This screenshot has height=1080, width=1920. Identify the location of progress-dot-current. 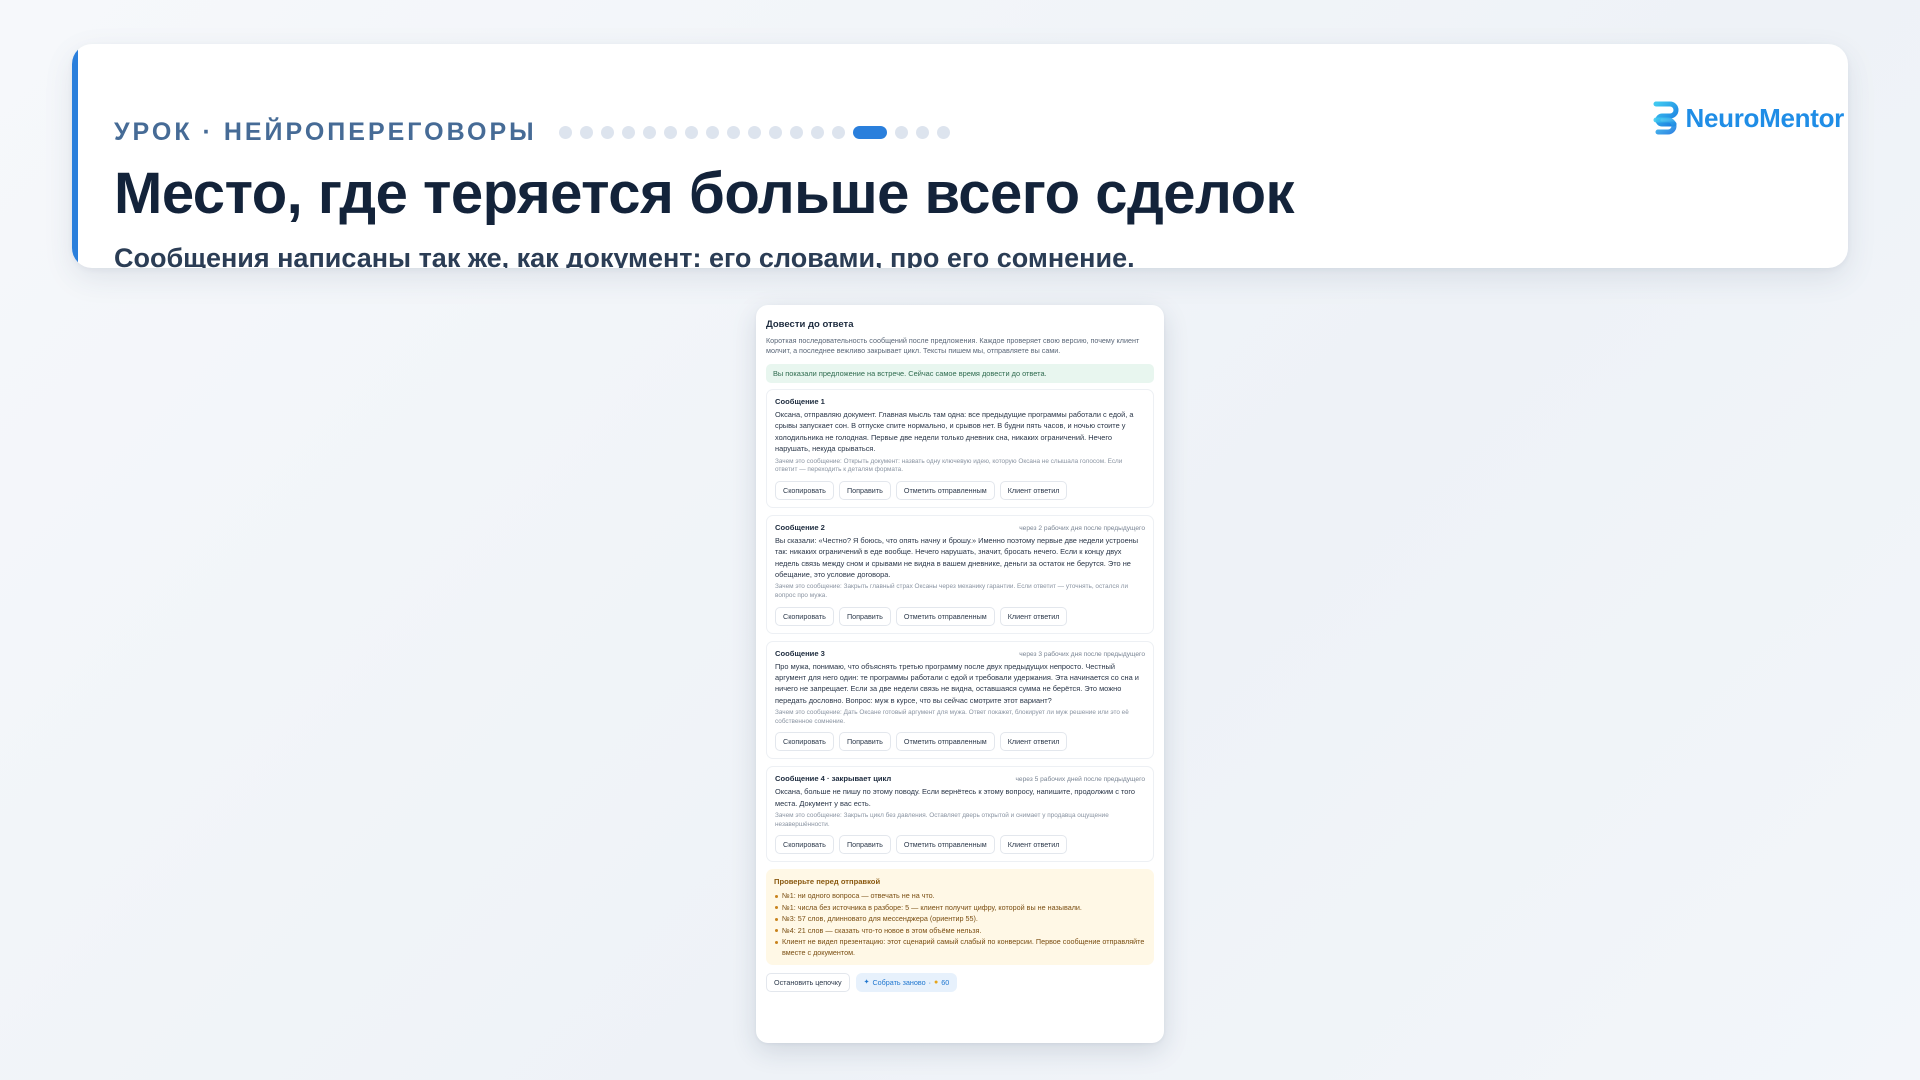
(869, 132).